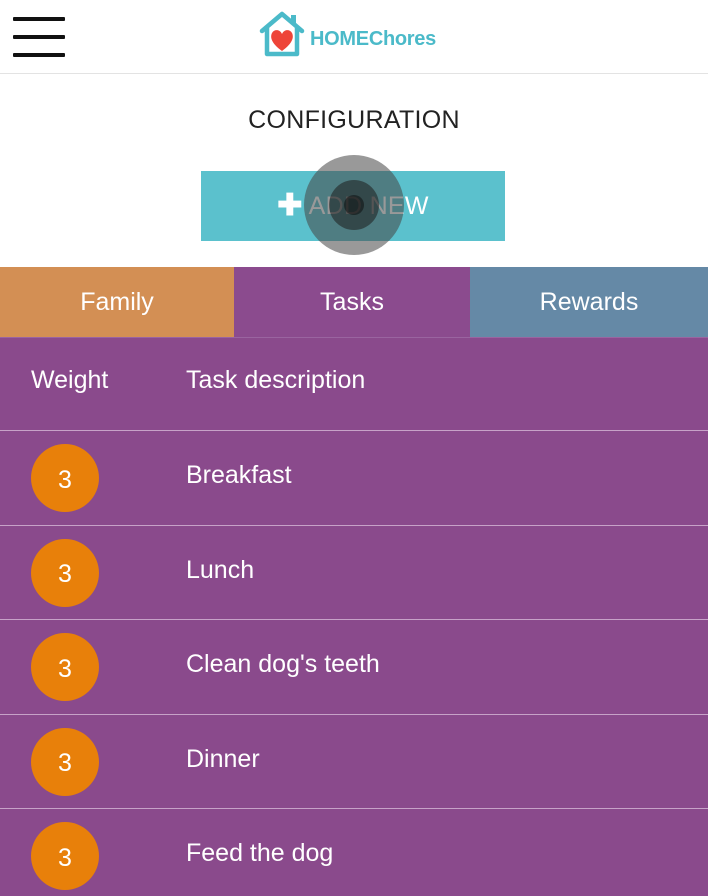 The width and height of the screenshot is (708, 896). What do you see at coordinates (283, 664) in the screenshot?
I see `task-description: Clean dog's teeth` at bounding box center [283, 664].